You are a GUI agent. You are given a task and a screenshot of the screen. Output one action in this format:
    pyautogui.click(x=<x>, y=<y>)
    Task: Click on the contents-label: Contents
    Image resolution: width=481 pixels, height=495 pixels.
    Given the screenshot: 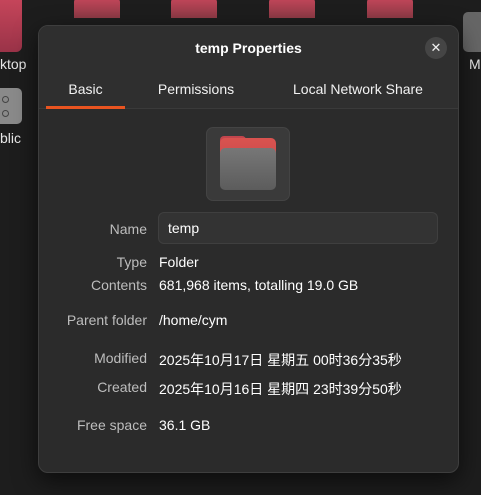 What is the action you would take?
    pyautogui.click(x=118, y=285)
    